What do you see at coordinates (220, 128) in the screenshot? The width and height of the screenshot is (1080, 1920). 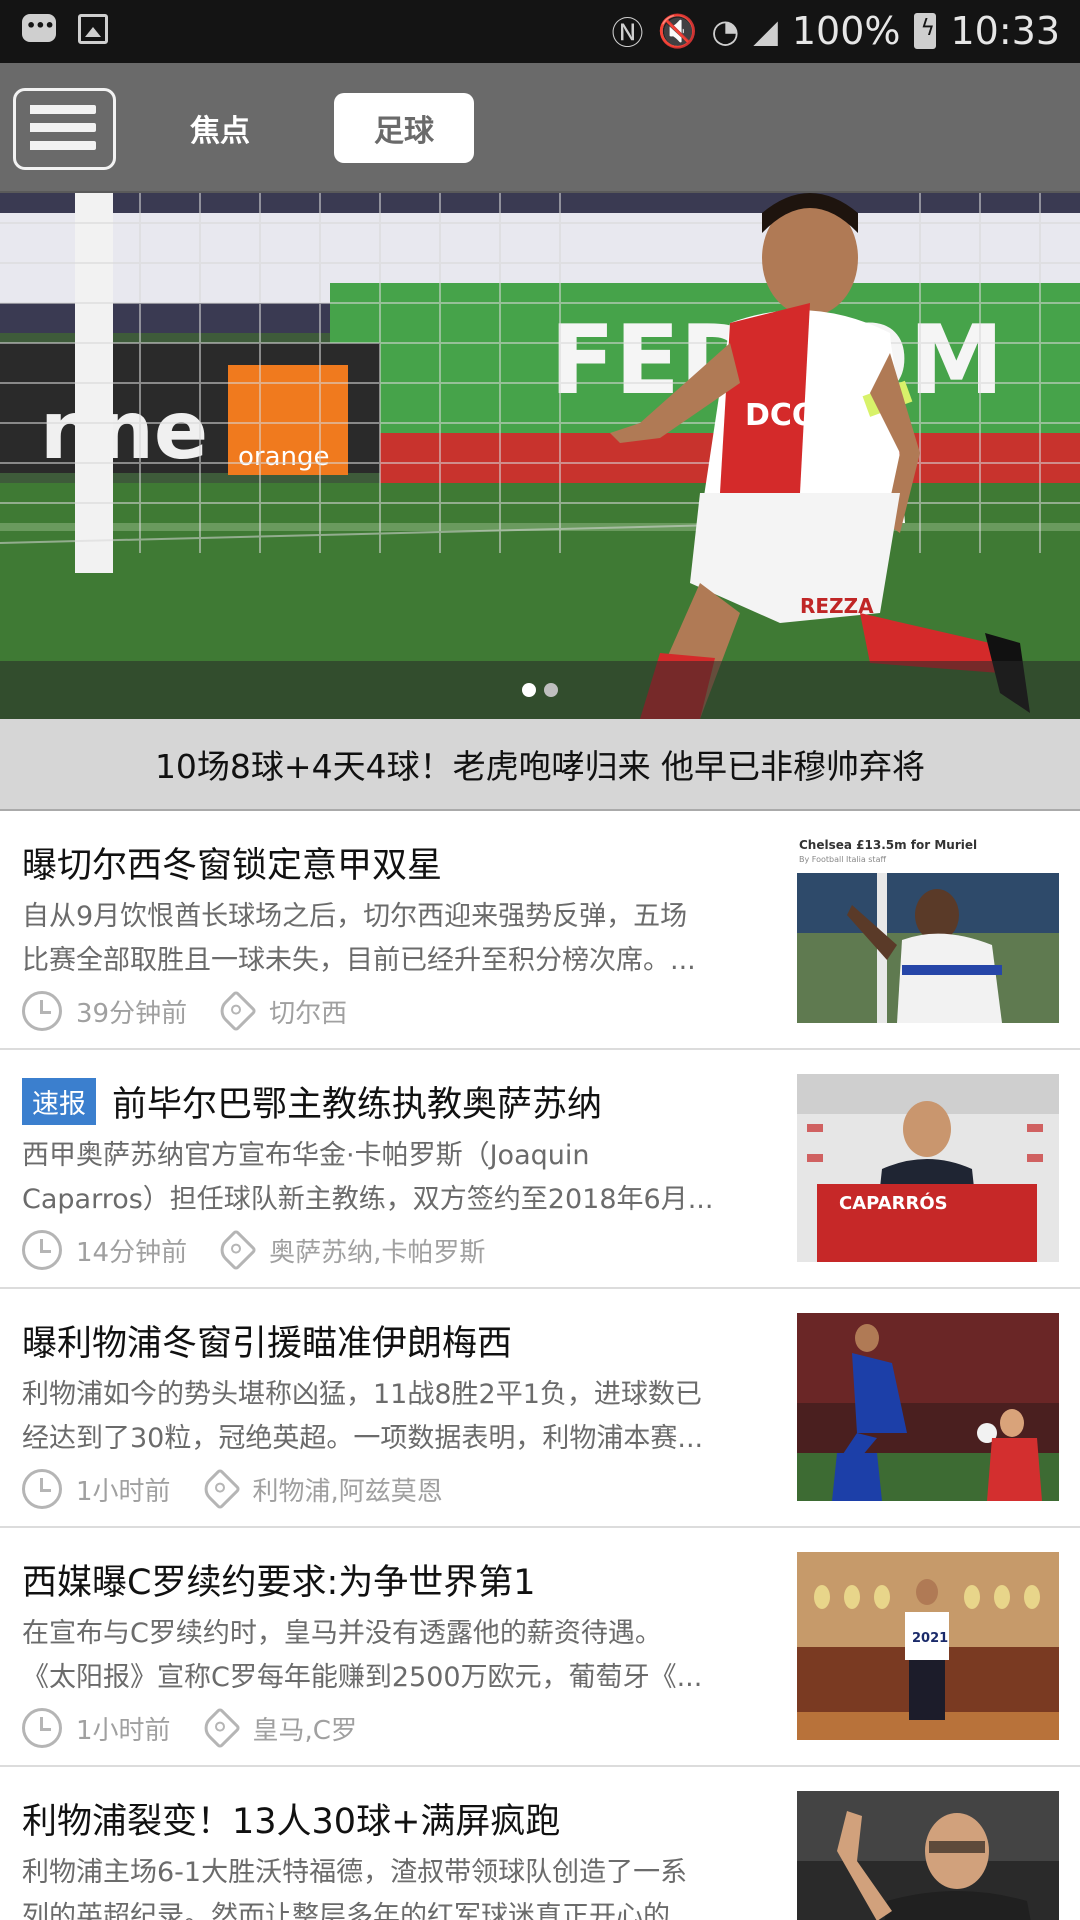 I see `tab-focus: 焦点` at bounding box center [220, 128].